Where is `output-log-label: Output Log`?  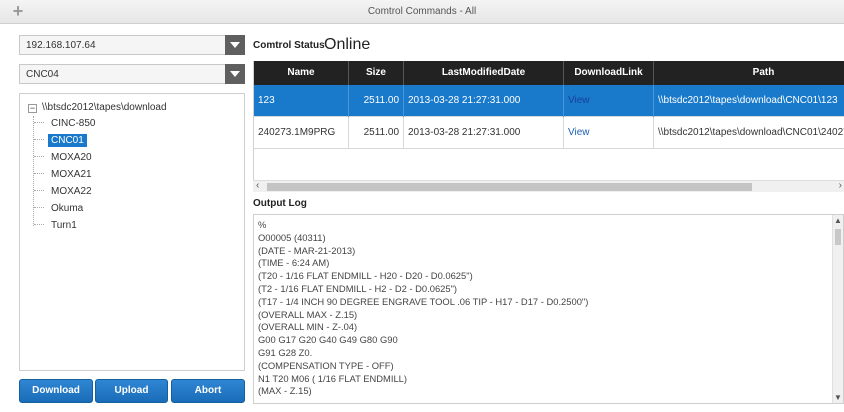
output-log-label: Output Log is located at coordinates (280, 203).